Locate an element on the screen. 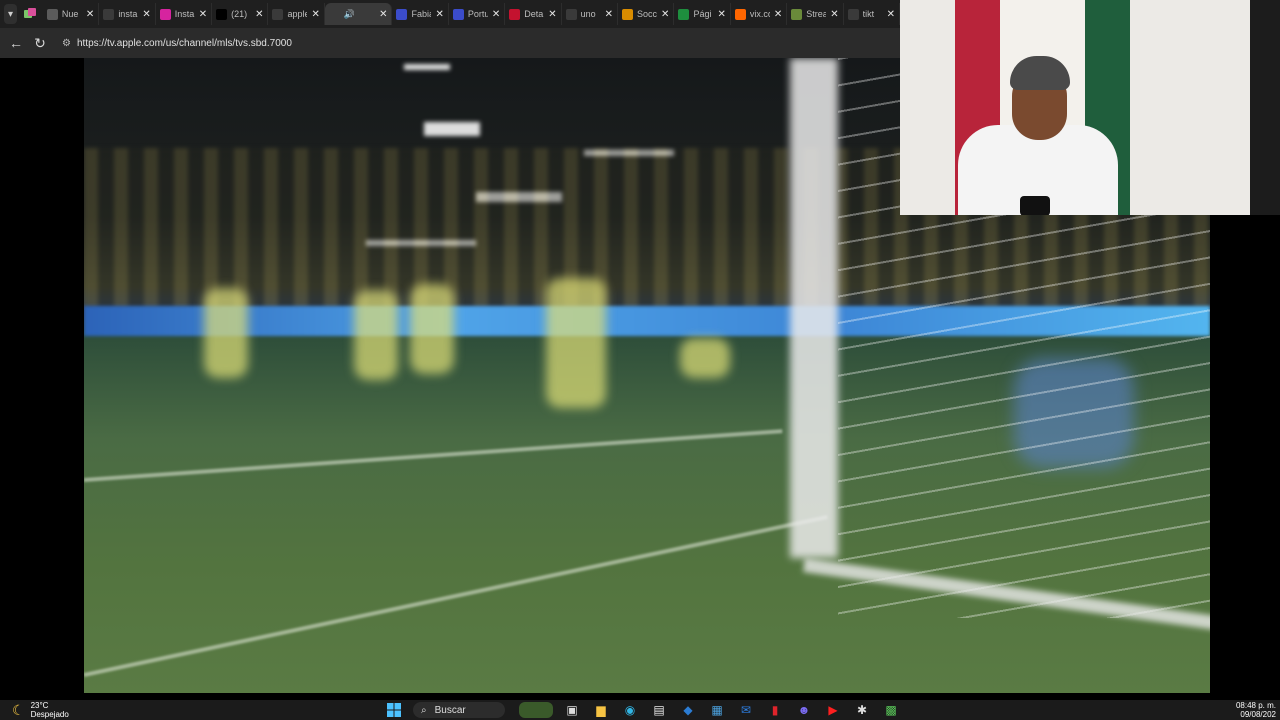 This screenshot has height=720, width=1280. search-icon: ⌕ is located at coordinates (424, 710).